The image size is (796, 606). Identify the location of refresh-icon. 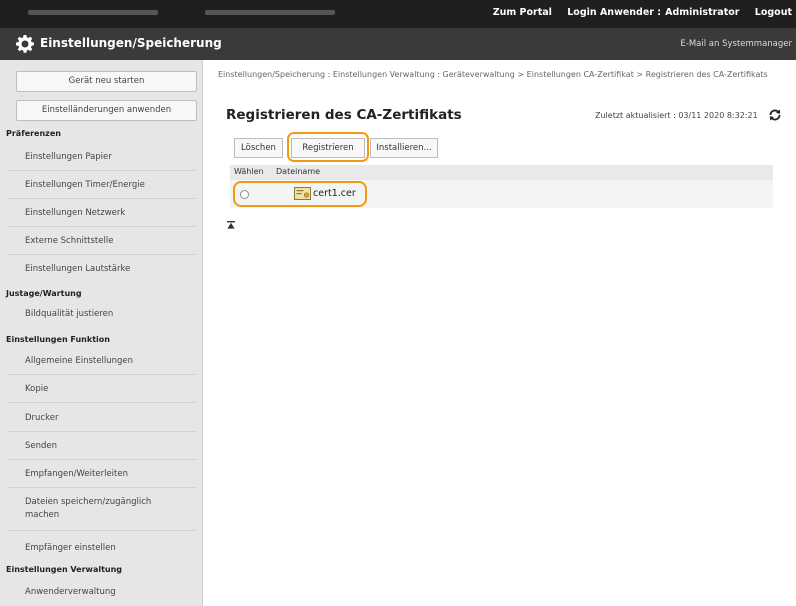
(775, 115).